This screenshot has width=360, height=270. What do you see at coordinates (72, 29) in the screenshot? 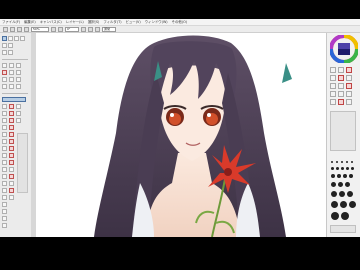
I see `angle-field: 0°` at bounding box center [72, 29].